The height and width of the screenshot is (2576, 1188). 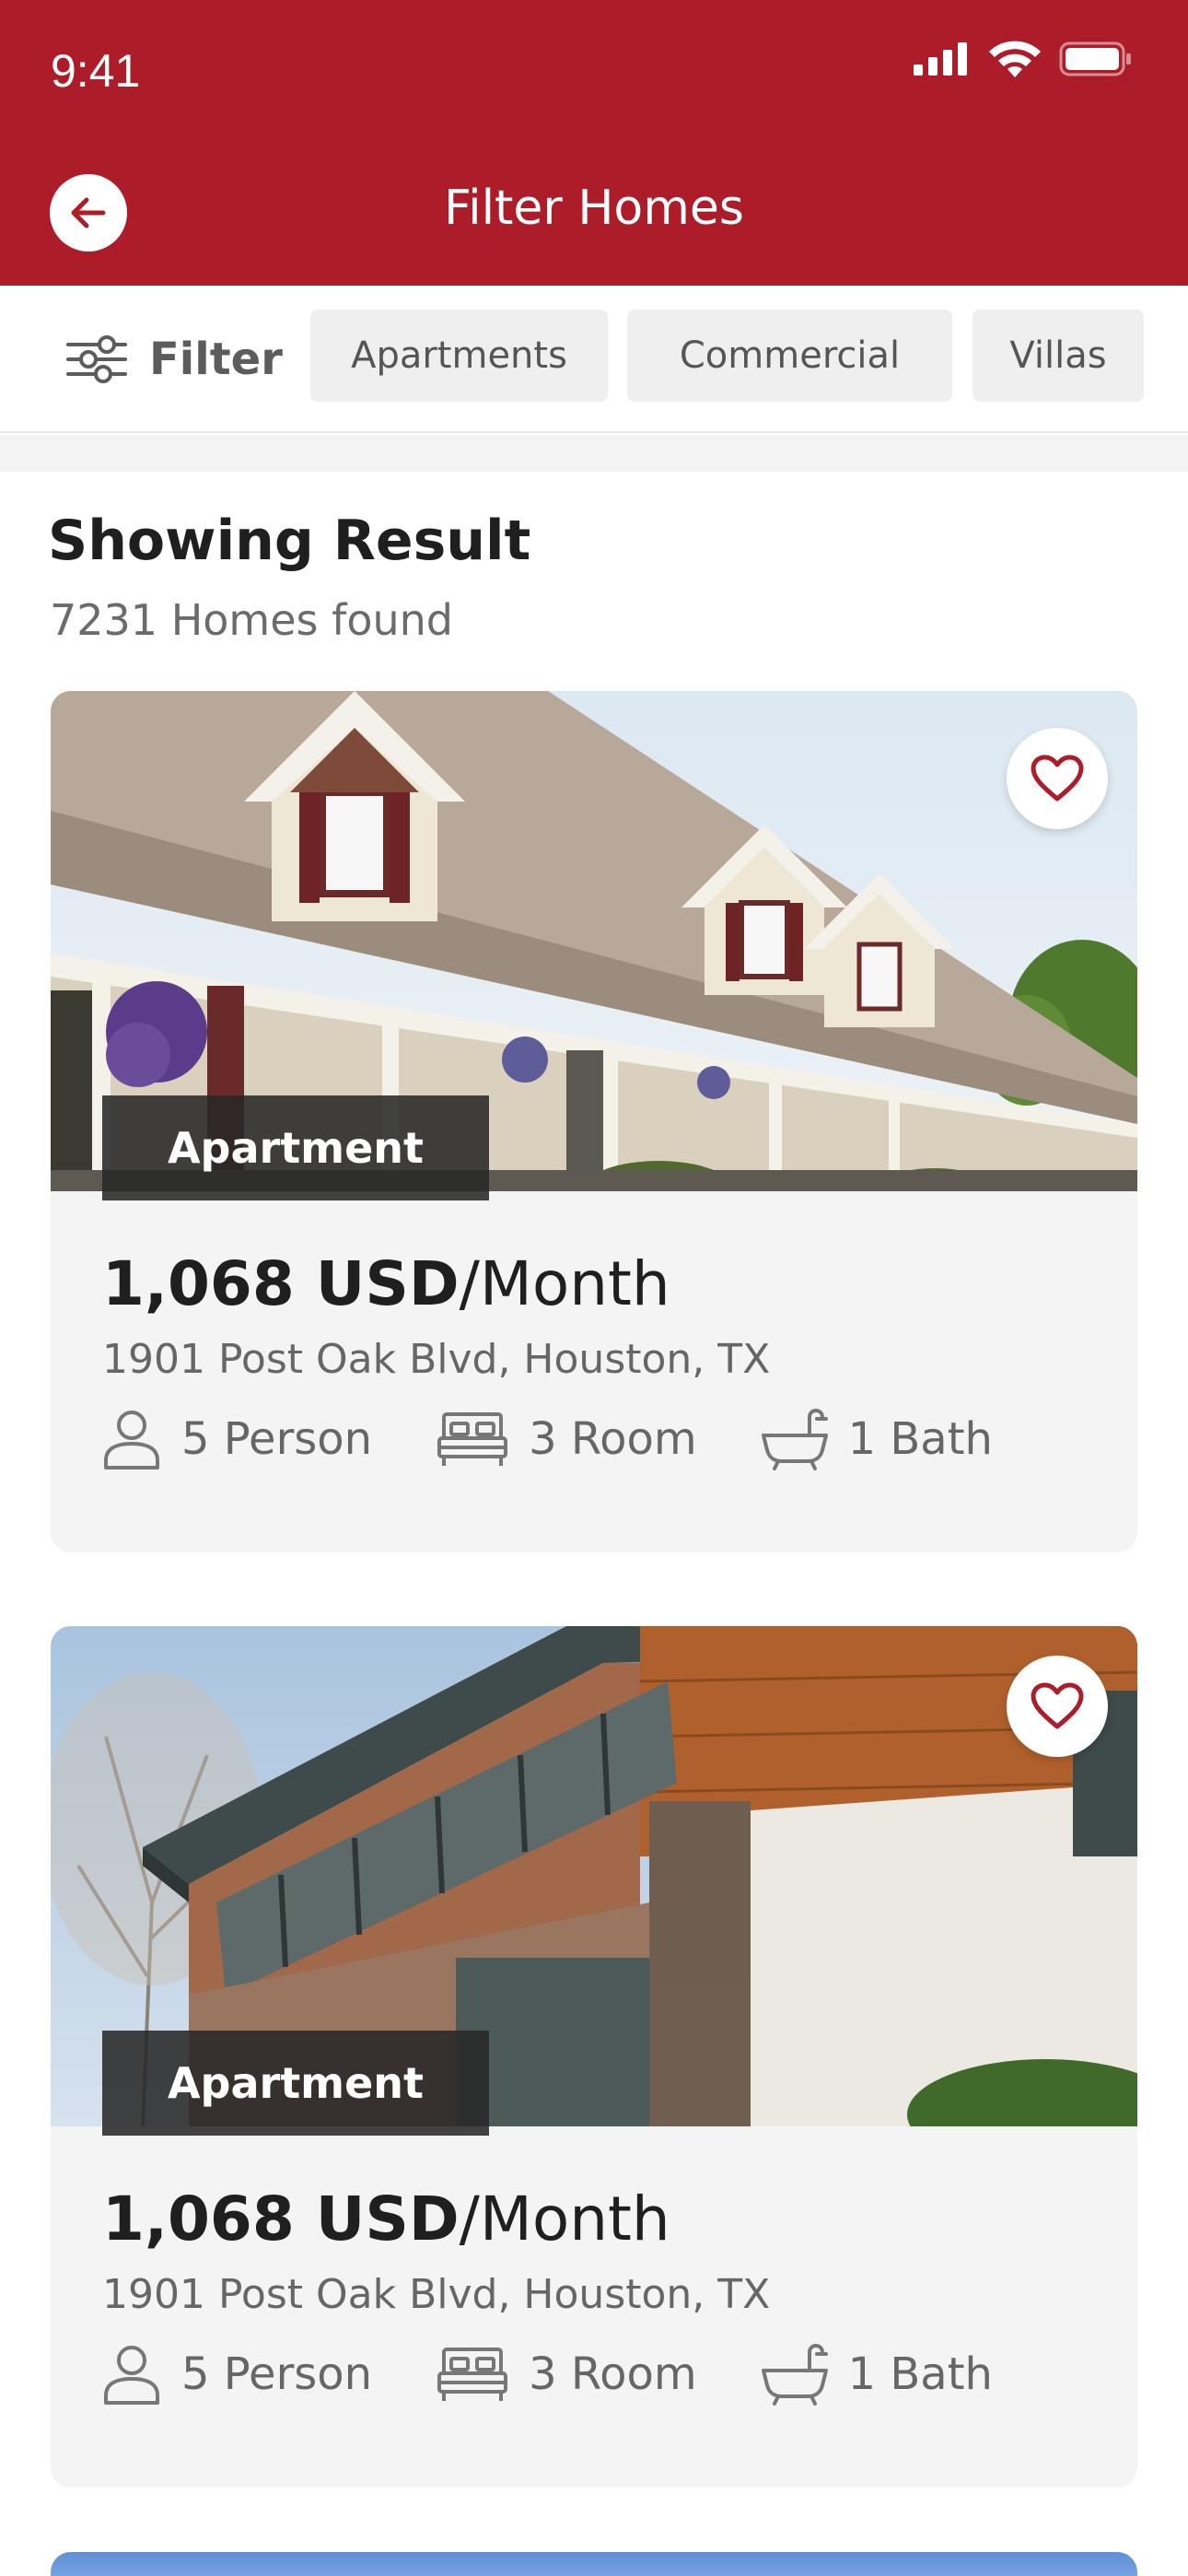 What do you see at coordinates (289, 541) in the screenshot?
I see `results-title: Showing Result` at bounding box center [289, 541].